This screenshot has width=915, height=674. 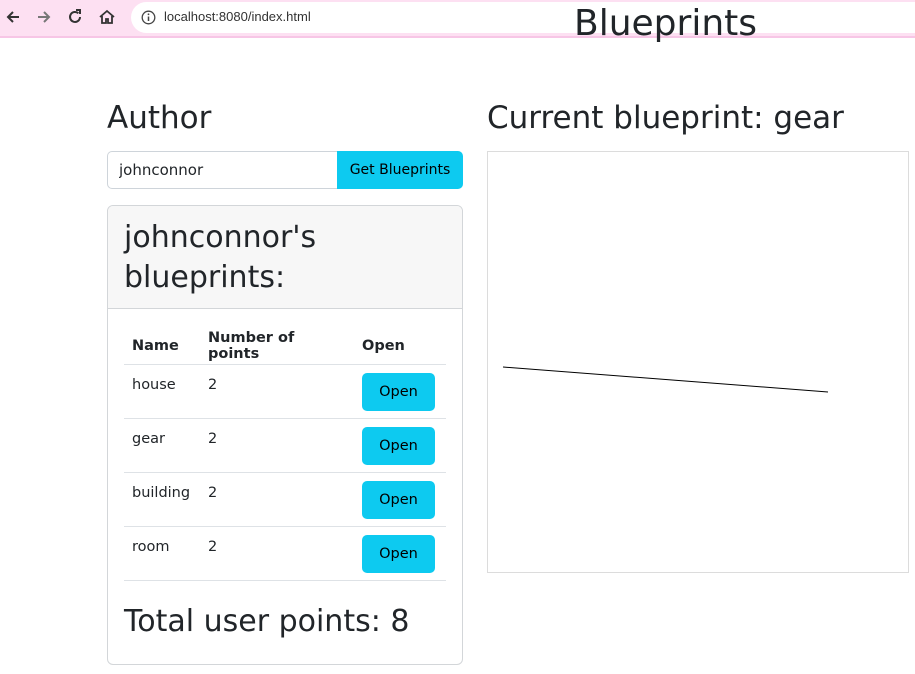 I want to click on card-title: johnconnor's blueprints:, so click(x=220, y=257).